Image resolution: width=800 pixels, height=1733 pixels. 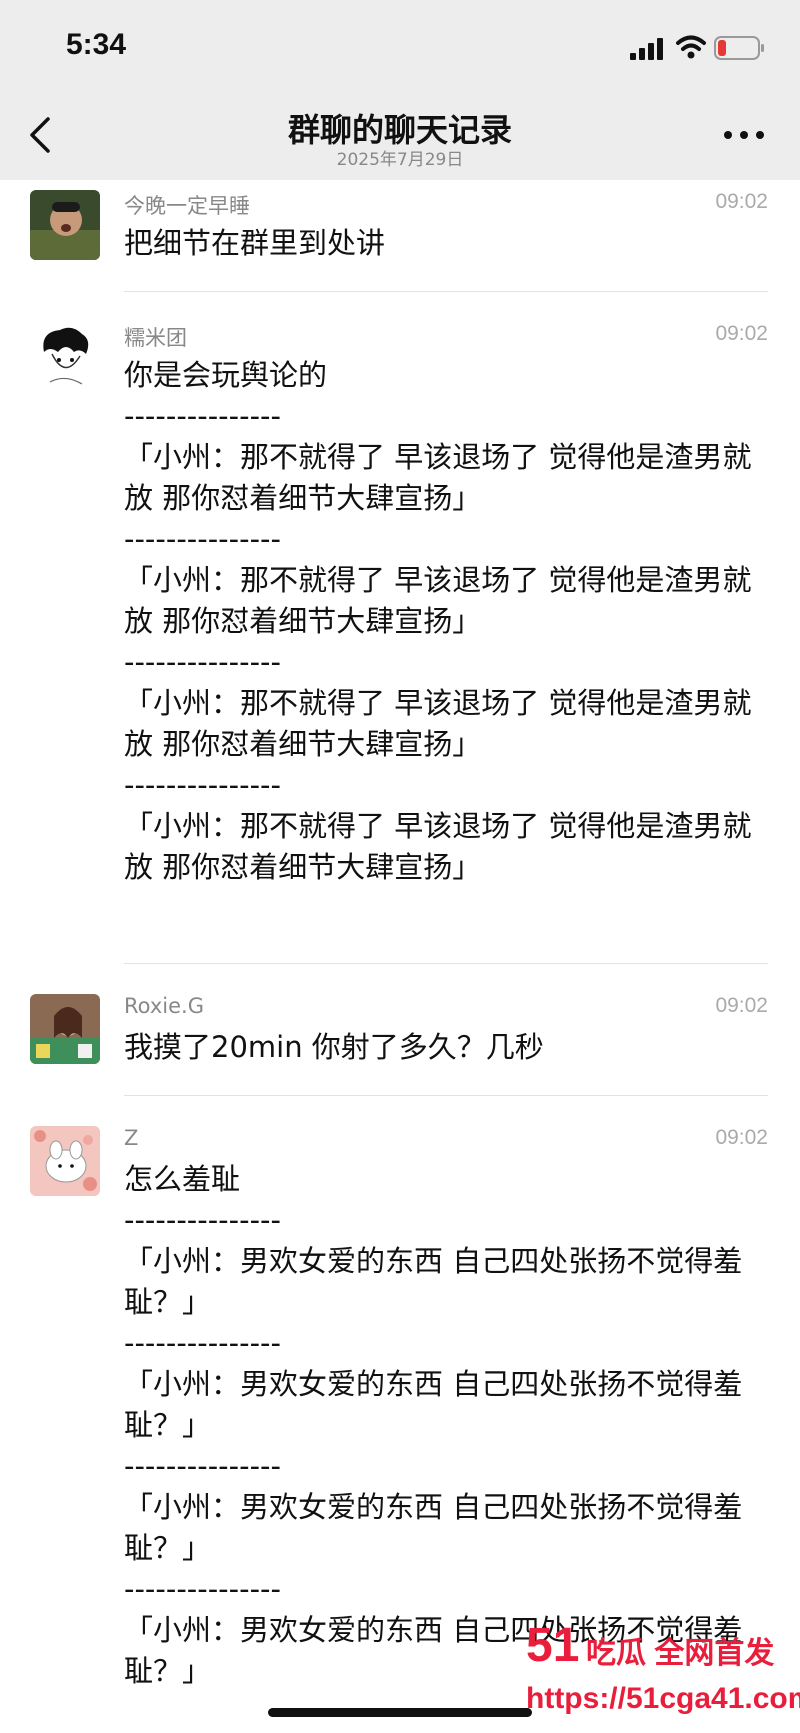 I want to click on message-text: 我摸了20min 你射了多久？几秒, so click(x=334, y=1047).